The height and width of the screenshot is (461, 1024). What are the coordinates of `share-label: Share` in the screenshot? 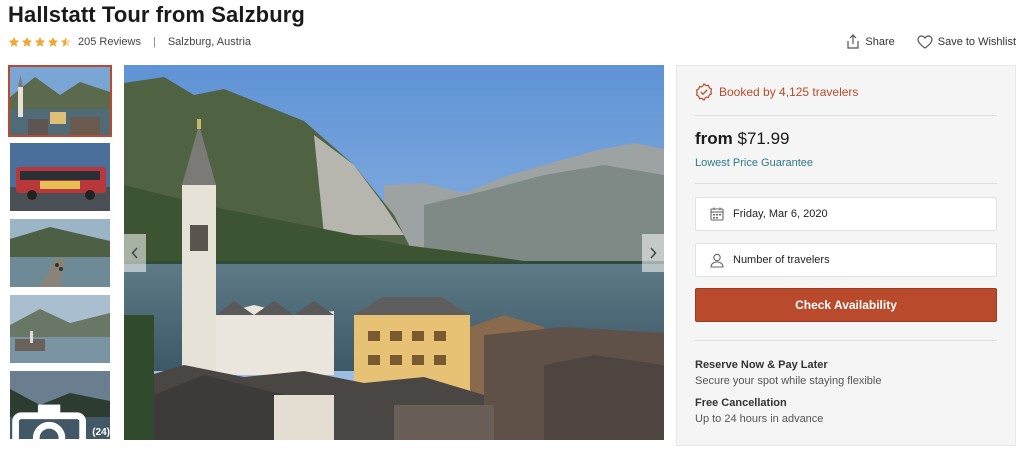 It's located at (880, 41).